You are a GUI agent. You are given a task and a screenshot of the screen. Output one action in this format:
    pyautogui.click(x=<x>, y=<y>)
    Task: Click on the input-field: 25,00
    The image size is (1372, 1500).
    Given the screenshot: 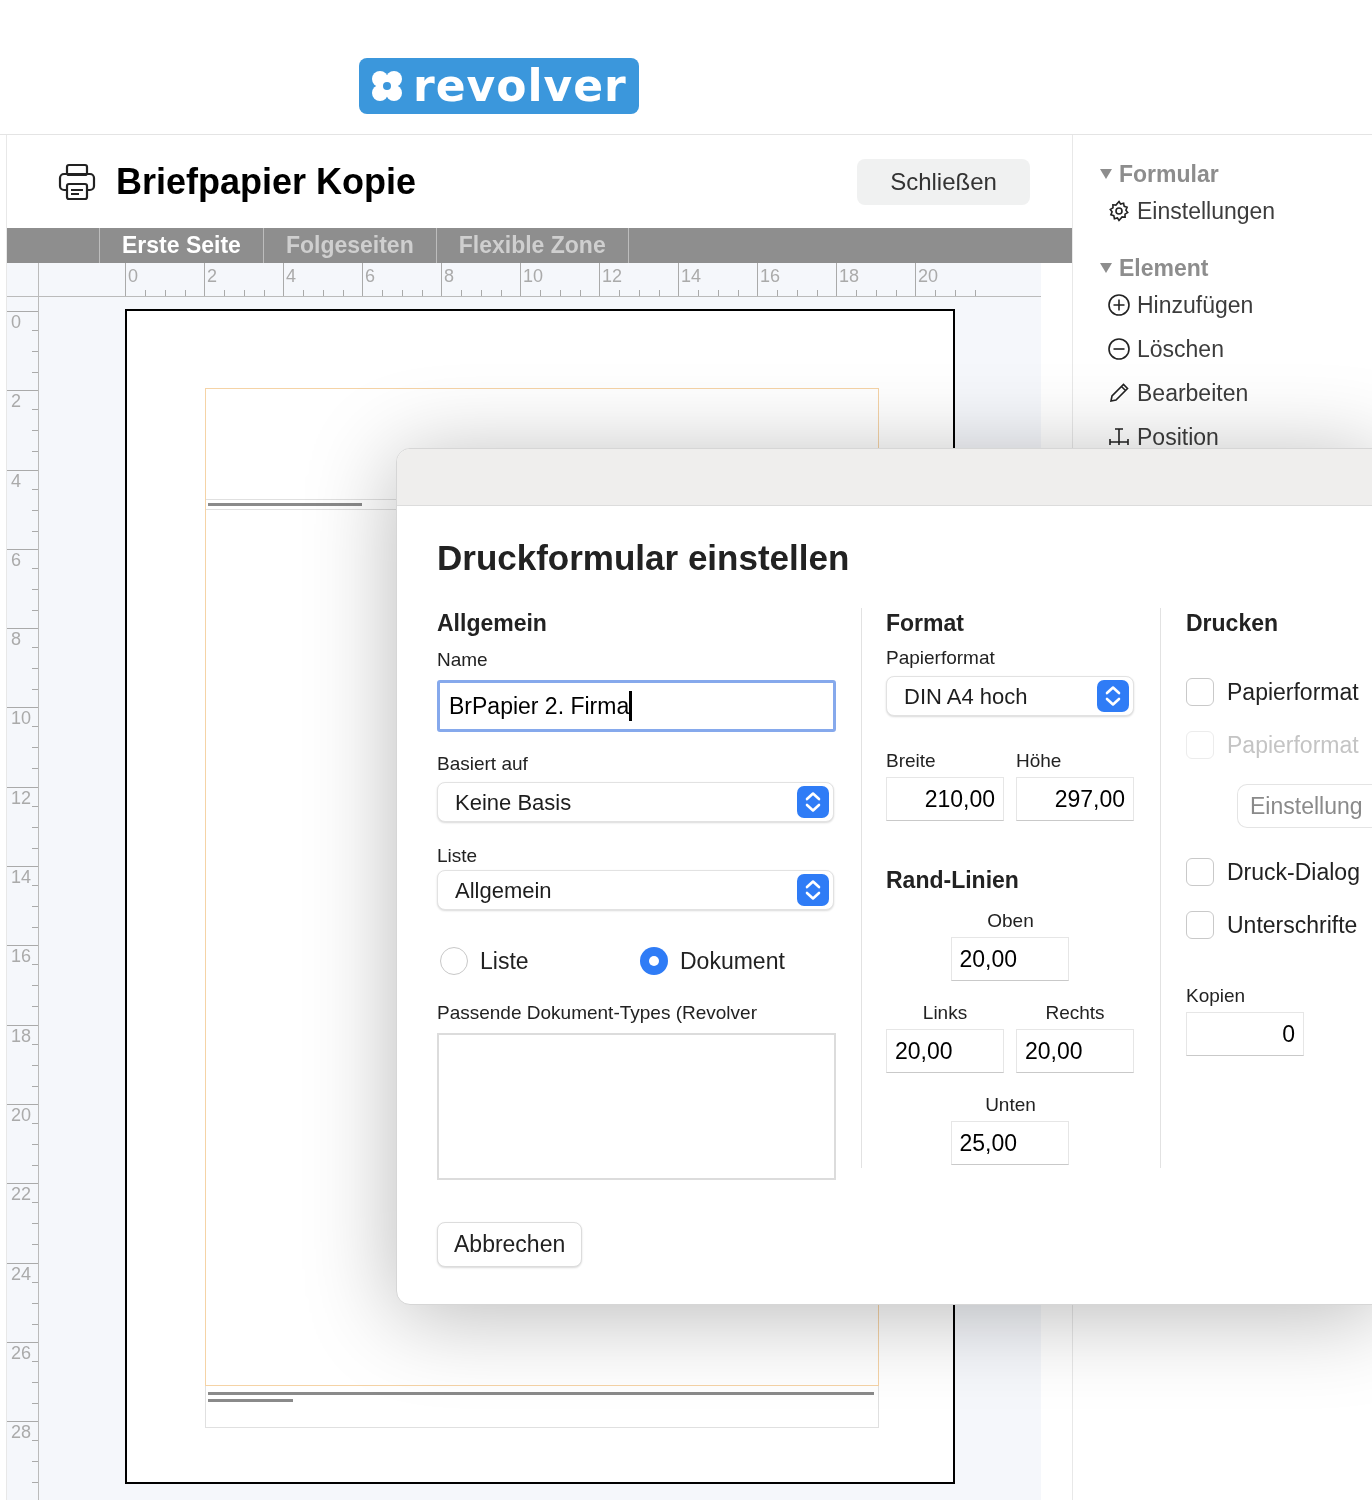 What is the action you would take?
    pyautogui.click(x=1009, y=1143)
    